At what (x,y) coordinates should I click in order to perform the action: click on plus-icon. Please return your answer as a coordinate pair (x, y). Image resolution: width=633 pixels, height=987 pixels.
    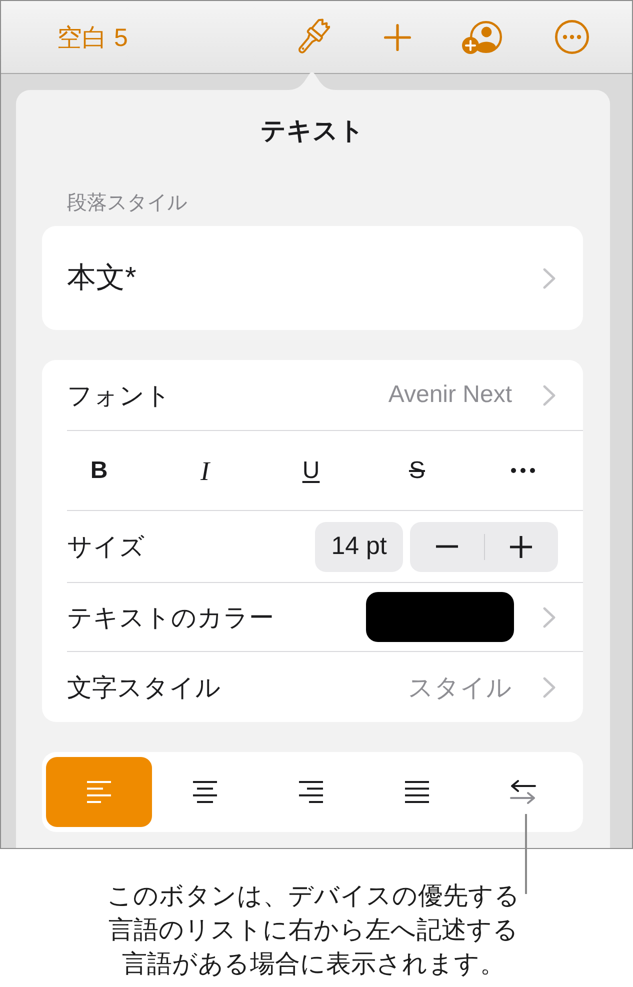
    Looking at the image, I should click on (521, 547).